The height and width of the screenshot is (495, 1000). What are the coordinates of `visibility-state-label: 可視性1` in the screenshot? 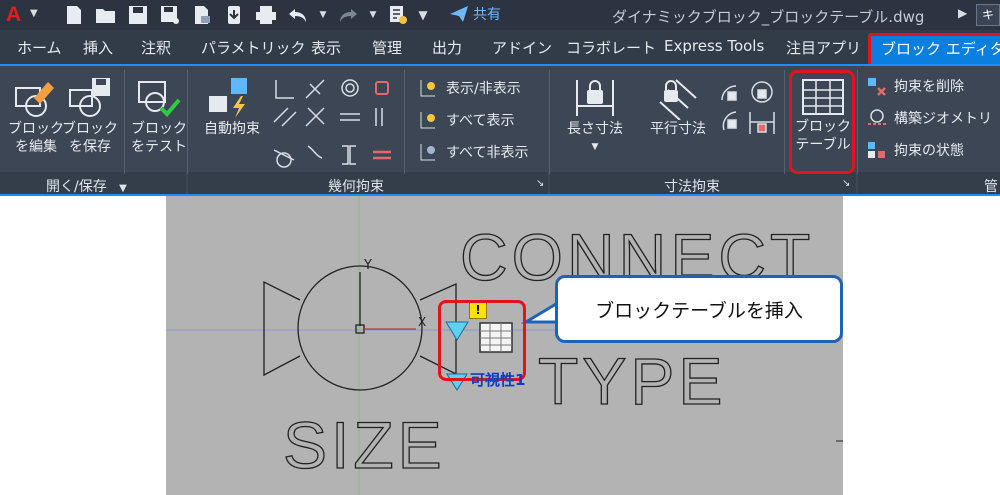 It's located at (497, 379).